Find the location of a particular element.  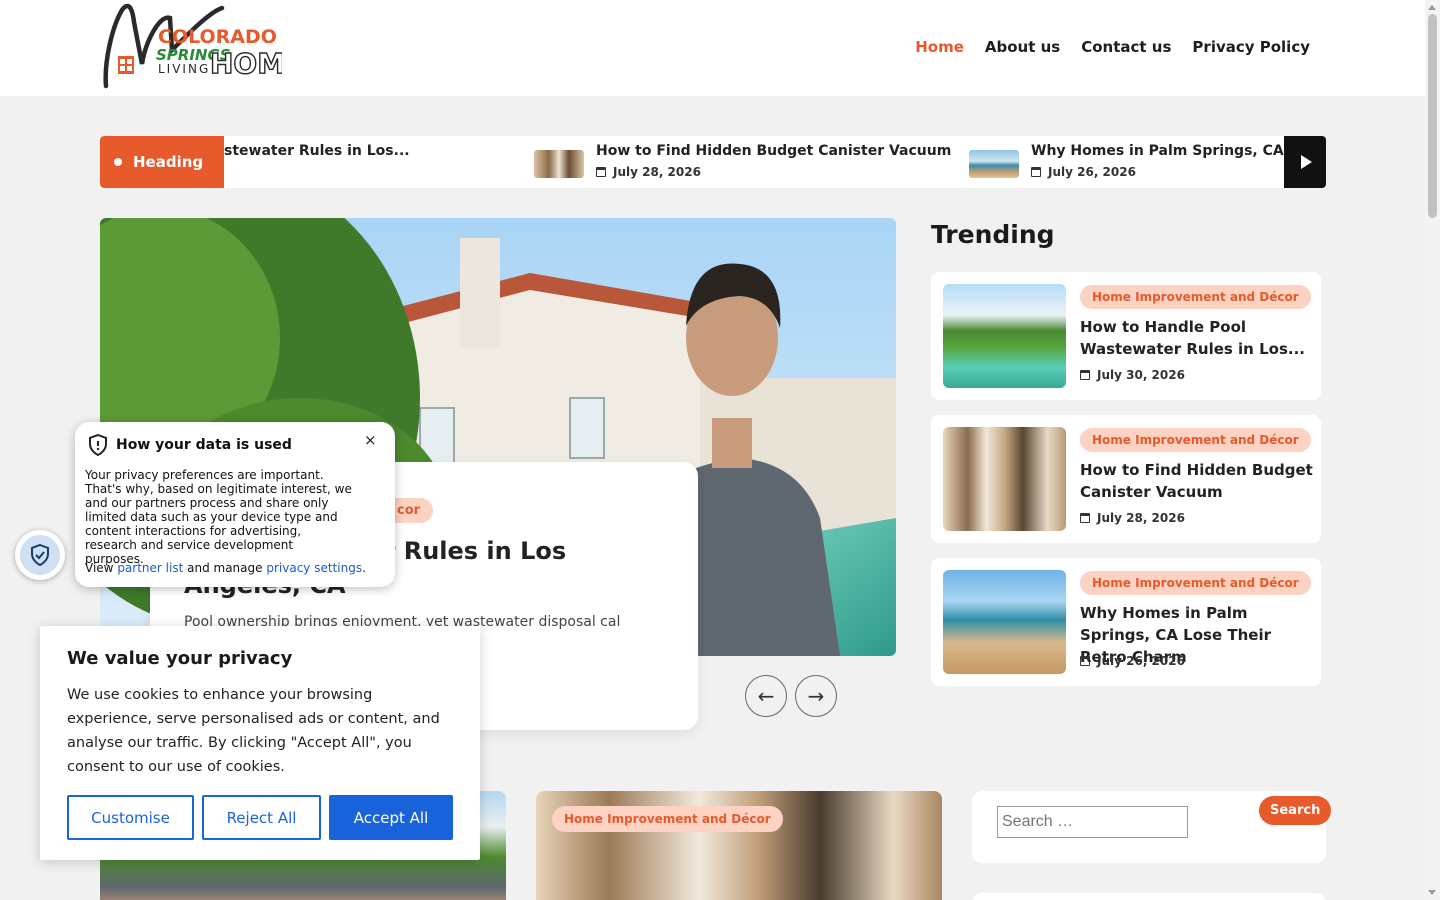

sidebar-widget is located at coordinates (1149, 896).